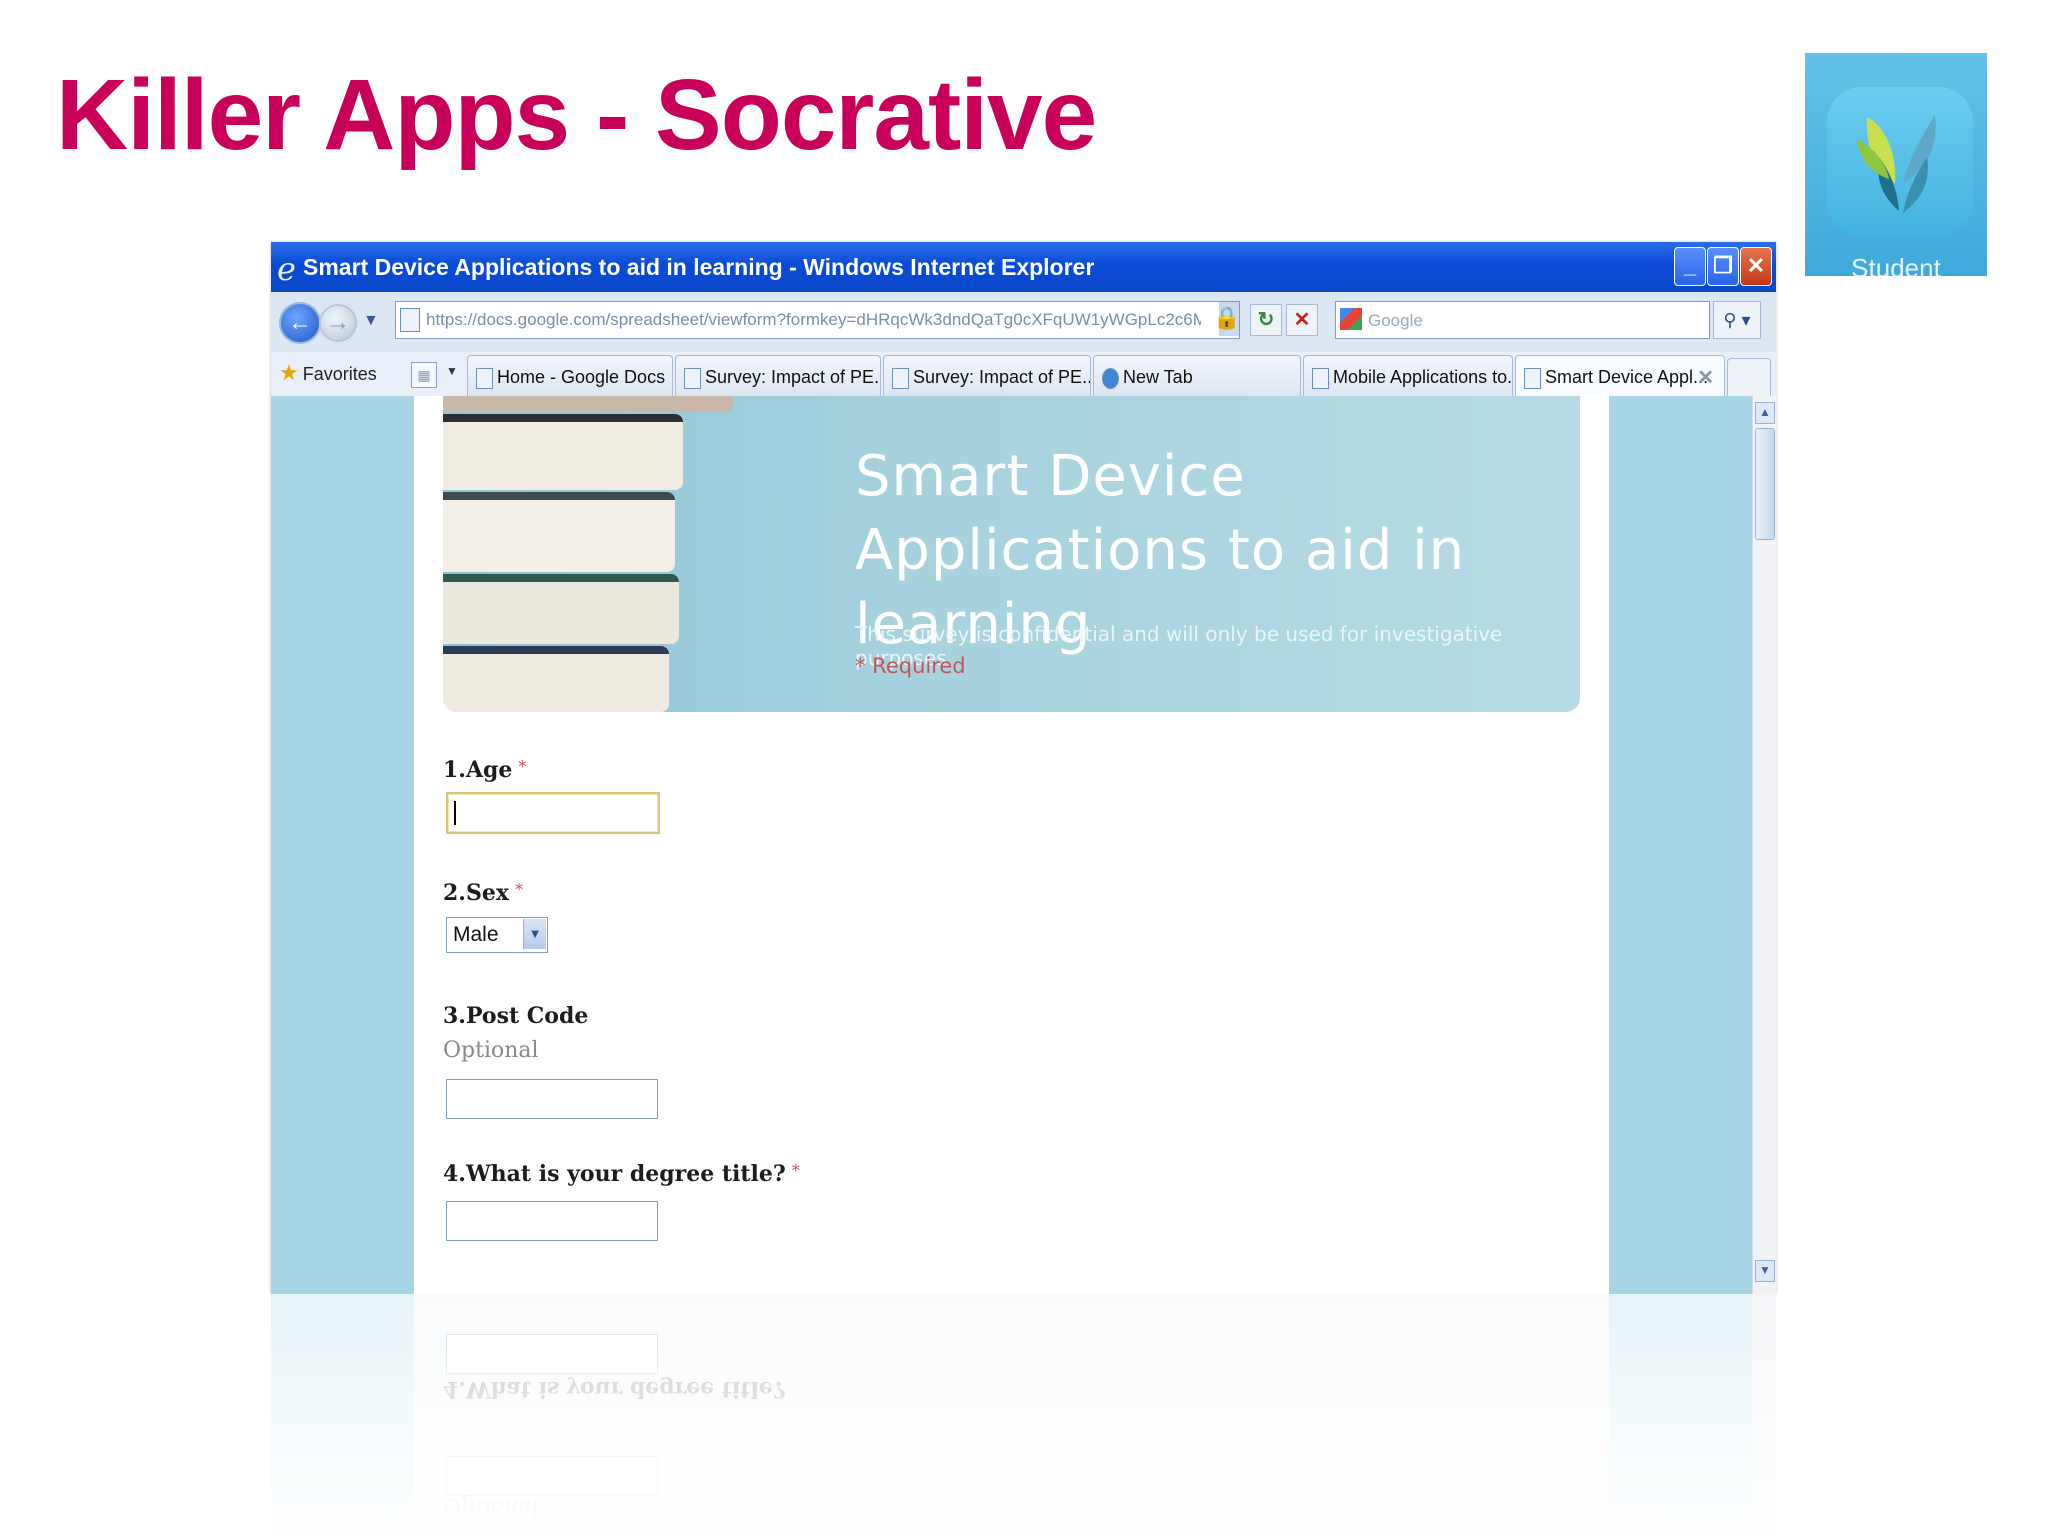 The width and height of the screenshot is (2048, 1536). What do you see at coordinates (1690, 266) in the screenshot?
I see `minimize-button: _` at bounding box center [1690, 266].